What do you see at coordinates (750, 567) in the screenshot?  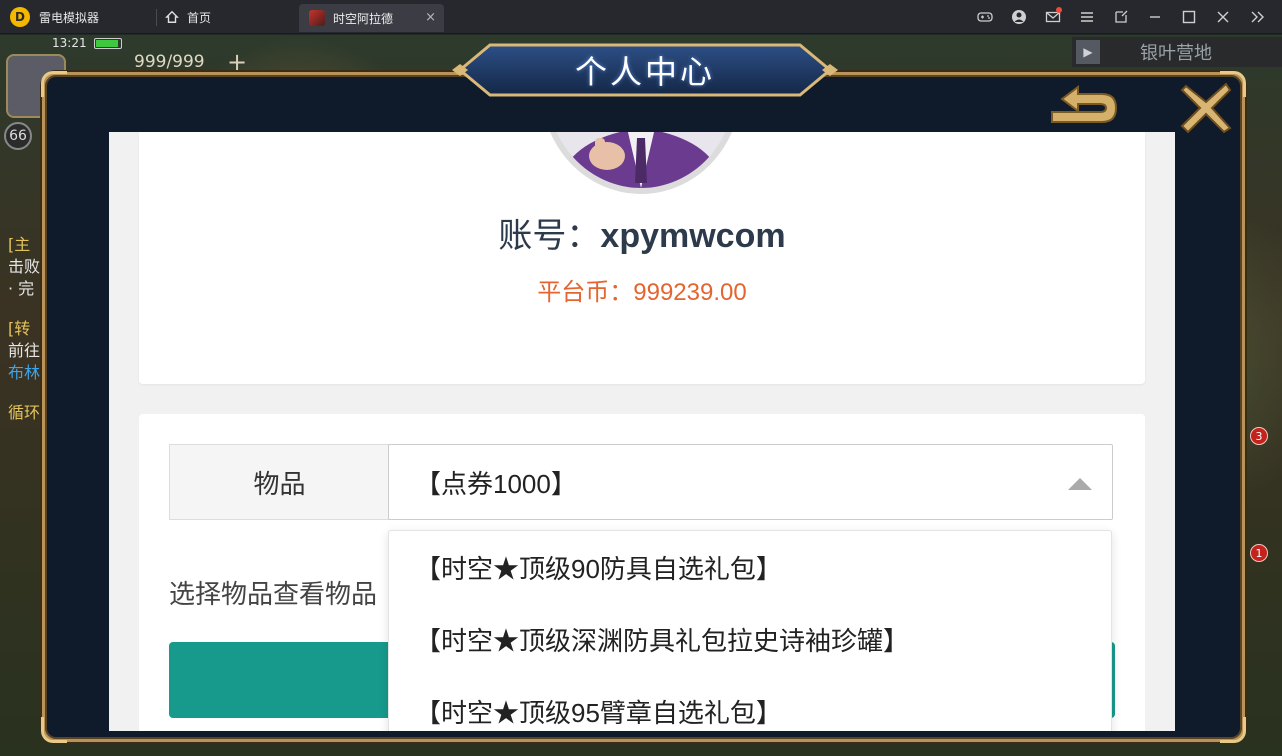 I see `dropdown-option: 【时空★顶级90防具自选礼包】` at bounding box center [750, 567].